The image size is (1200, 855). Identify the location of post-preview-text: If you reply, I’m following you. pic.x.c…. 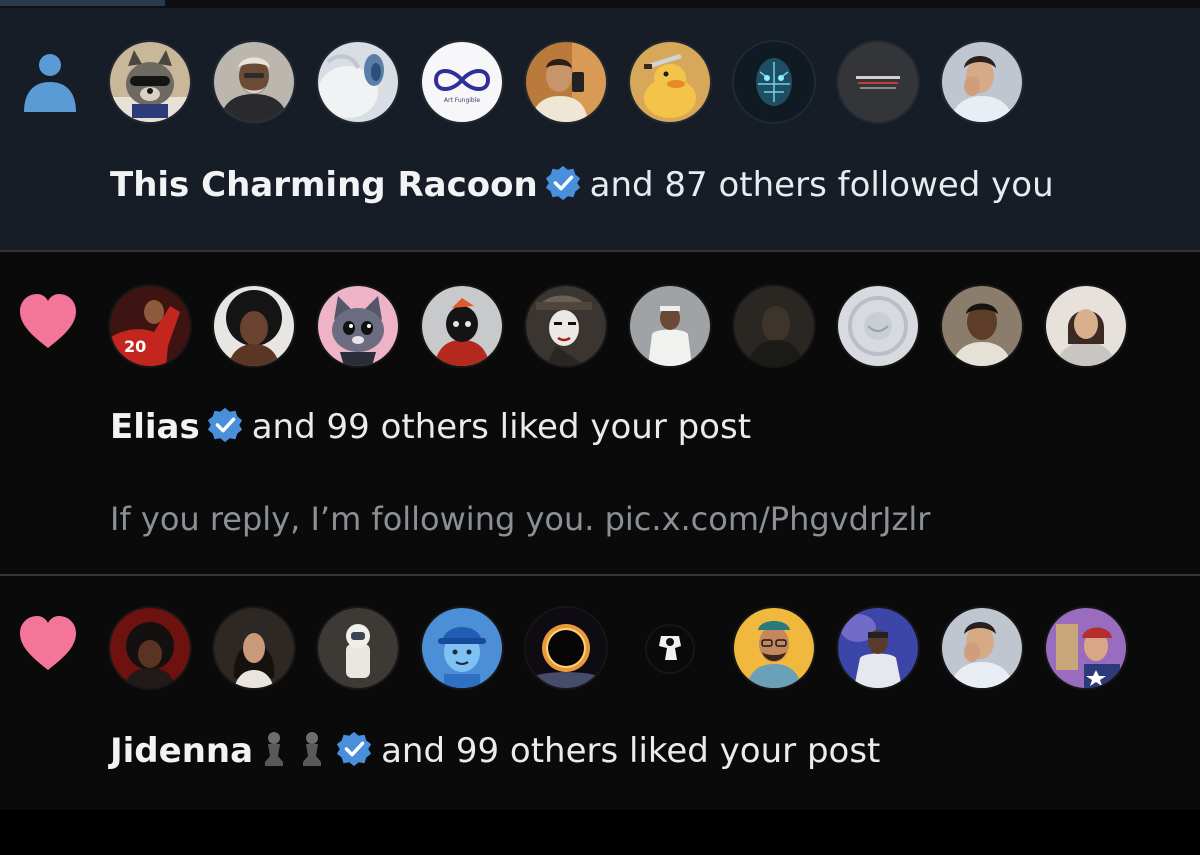
(520, 519).